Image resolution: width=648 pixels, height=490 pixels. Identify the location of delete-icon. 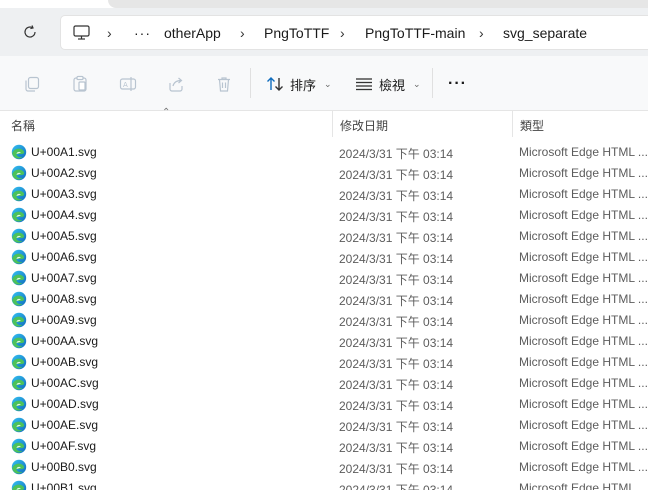
(224, 84).